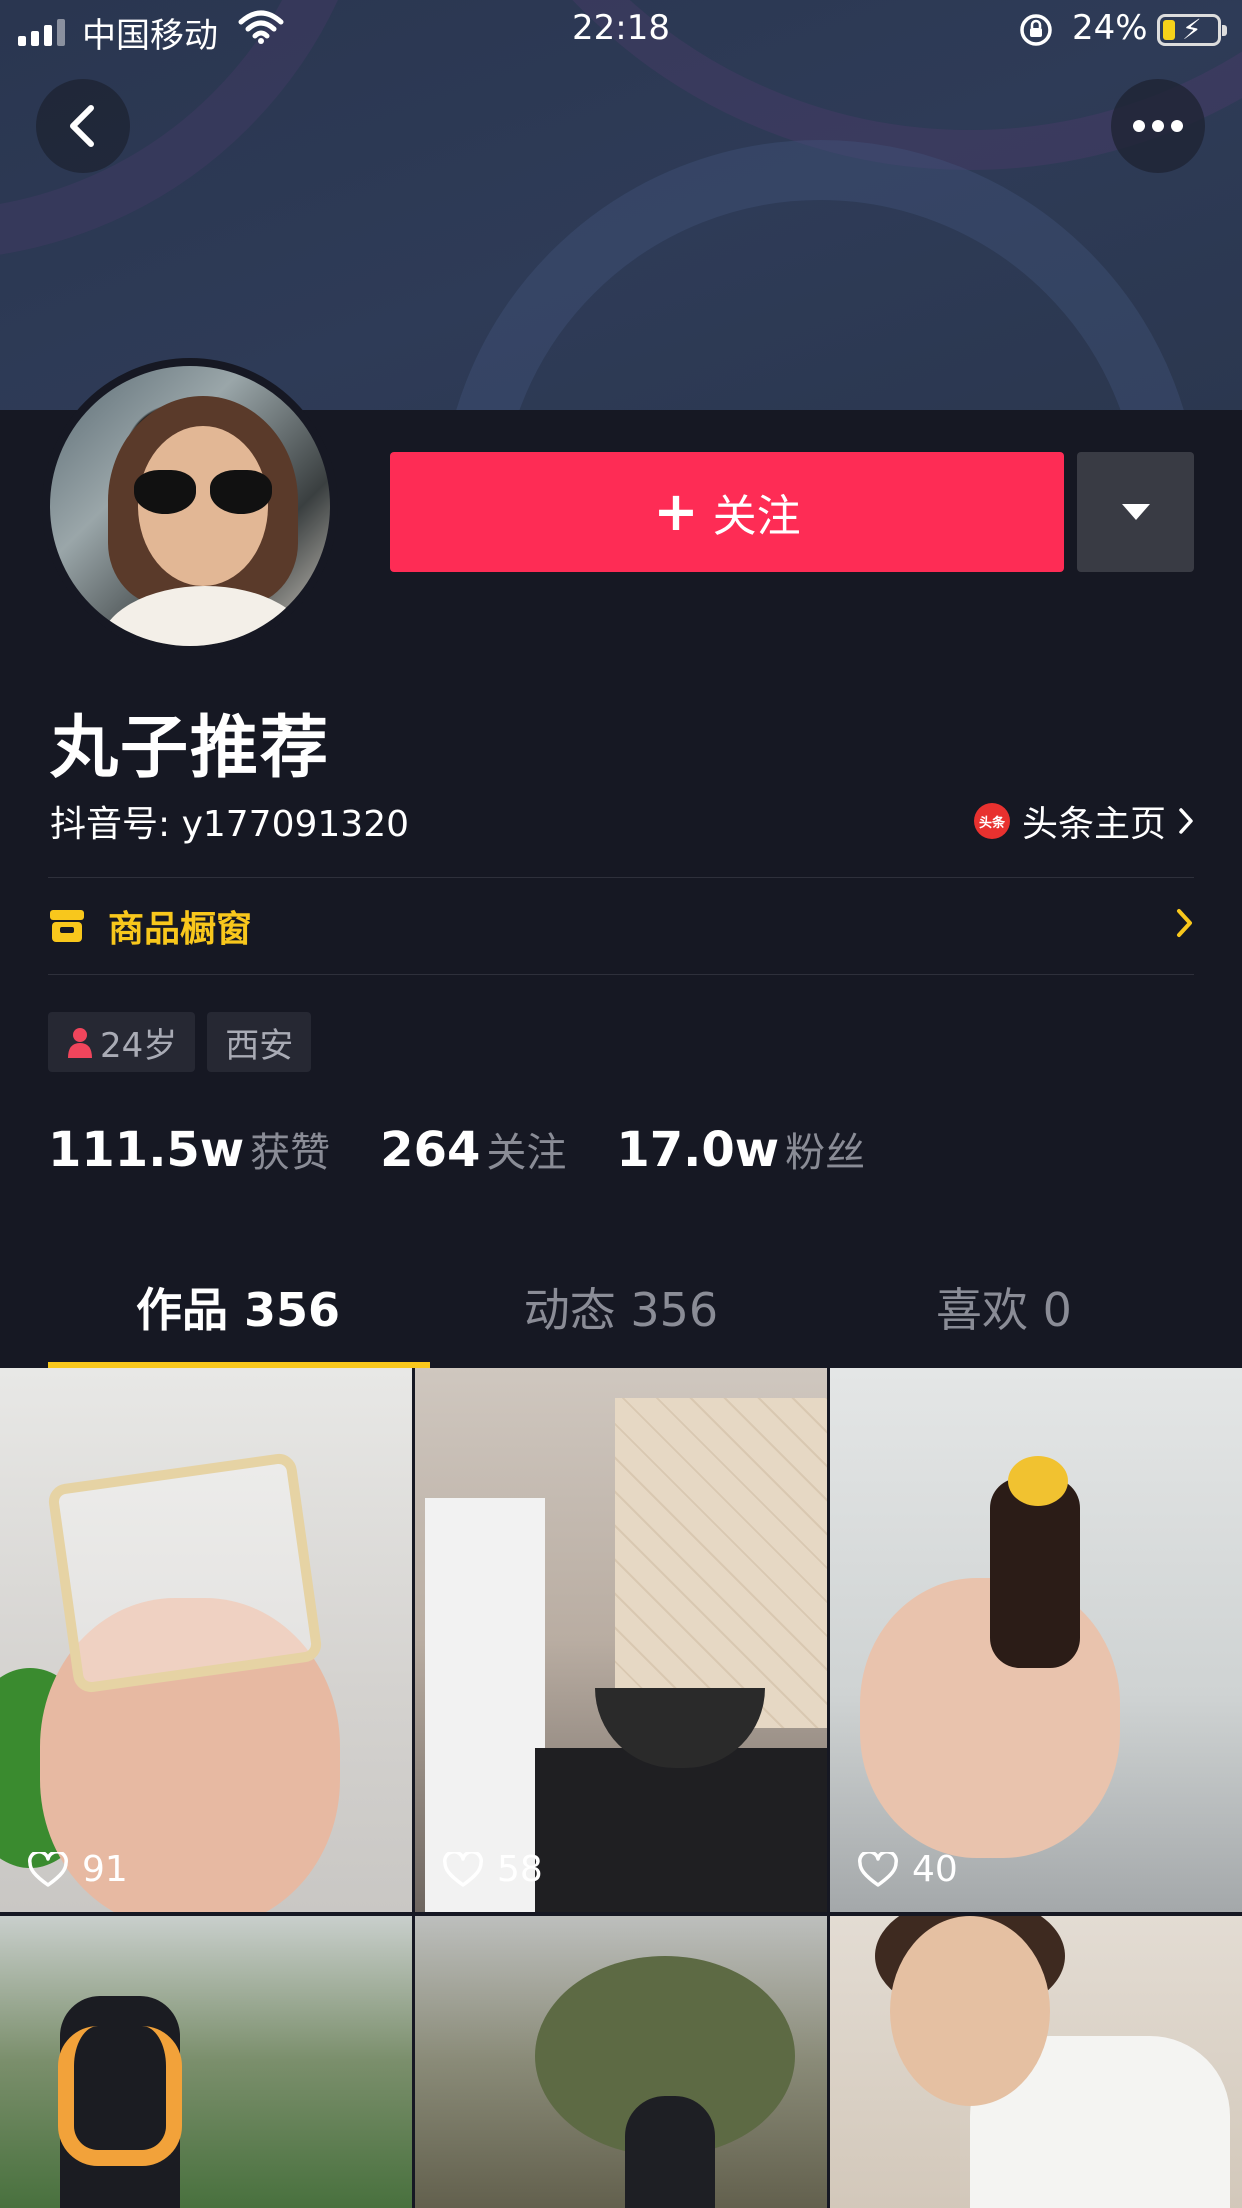 The image size is (1242, 2208). I want to click on more-dots-icon, so click(1158, 126).